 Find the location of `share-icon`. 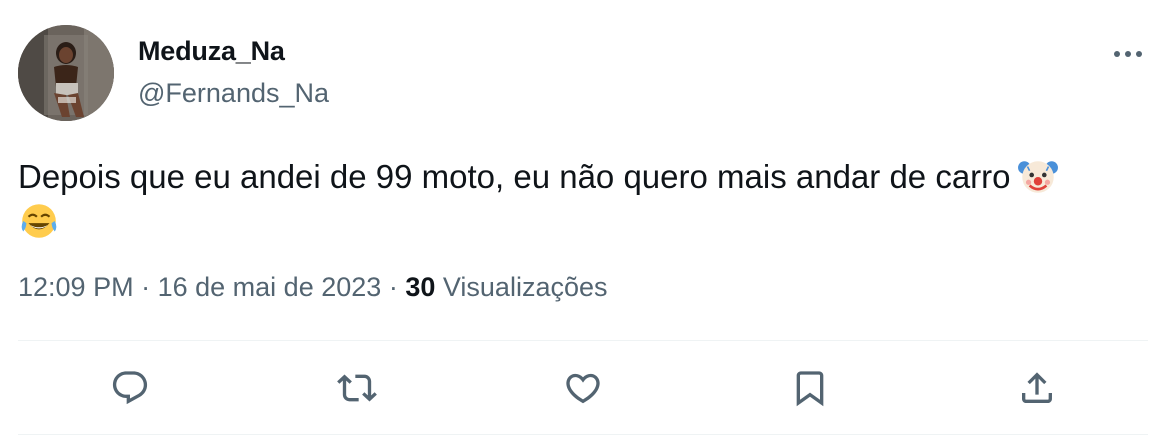

share-icon is located at coordinates (1037, 387).